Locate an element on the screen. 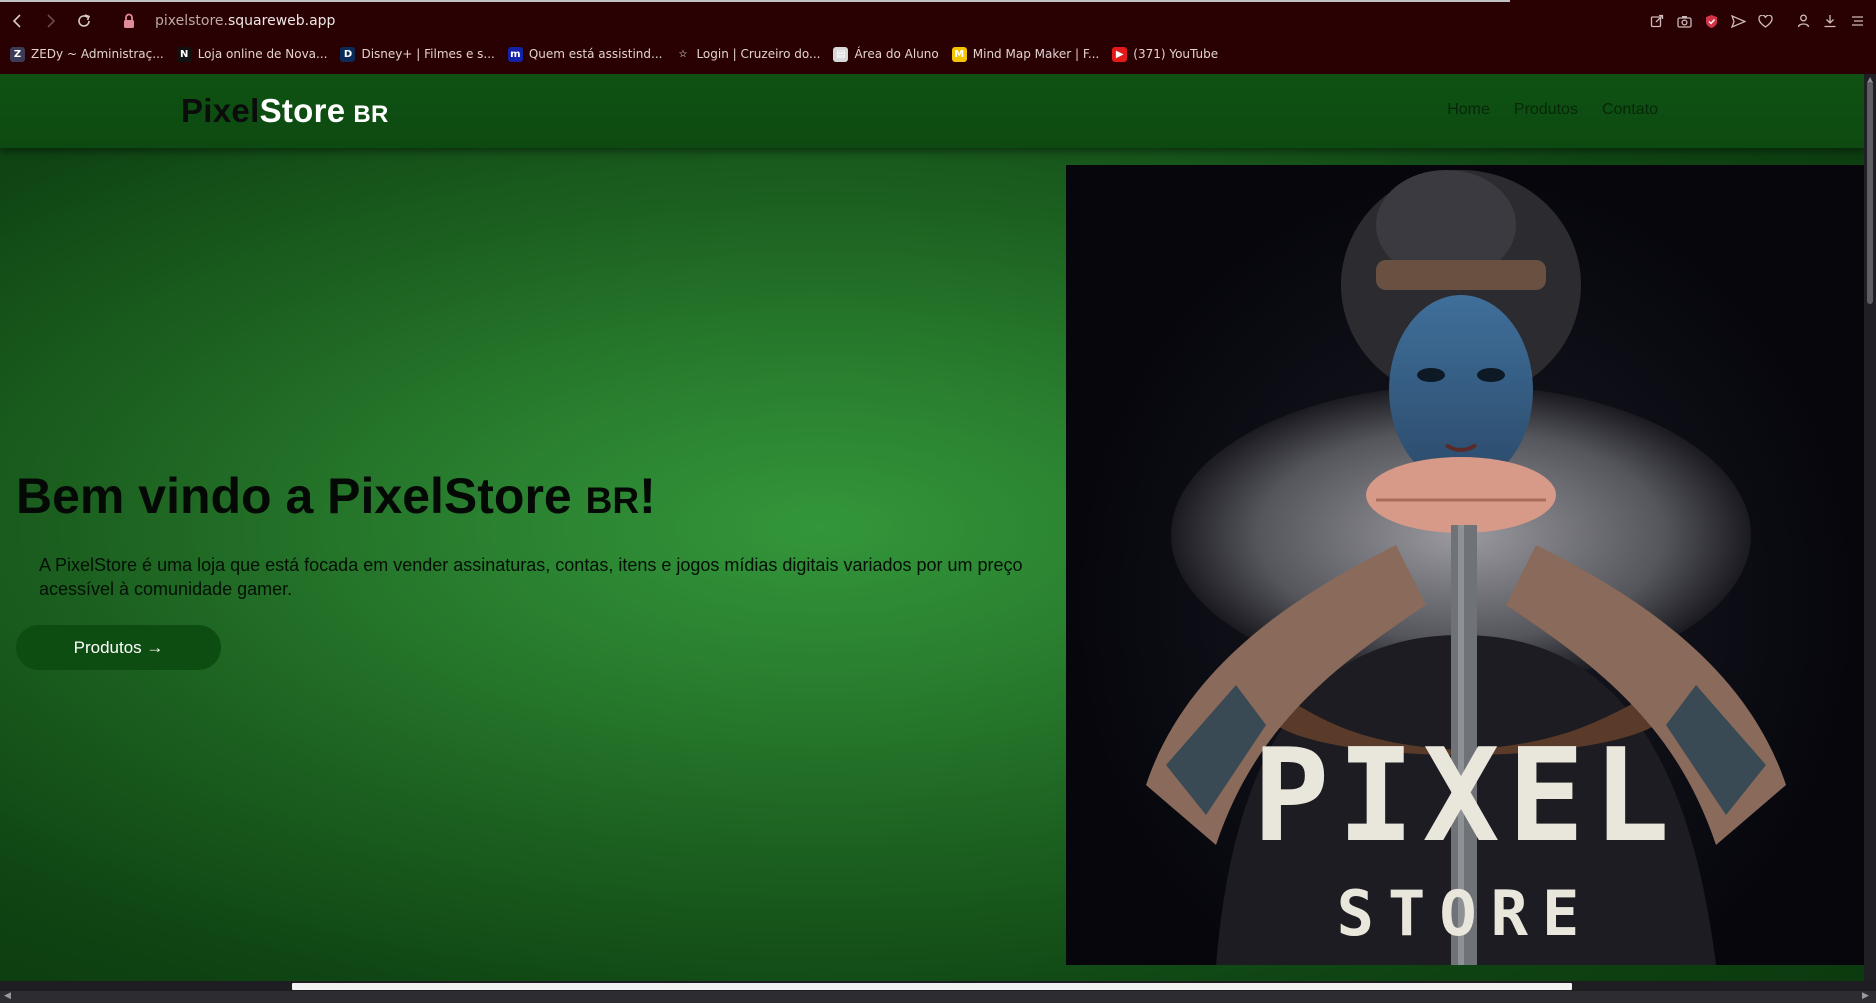 Image resolution: width=1876 pixels, height=1003 pixels. hero-title-br: BR is located at coordinates (612, 500).